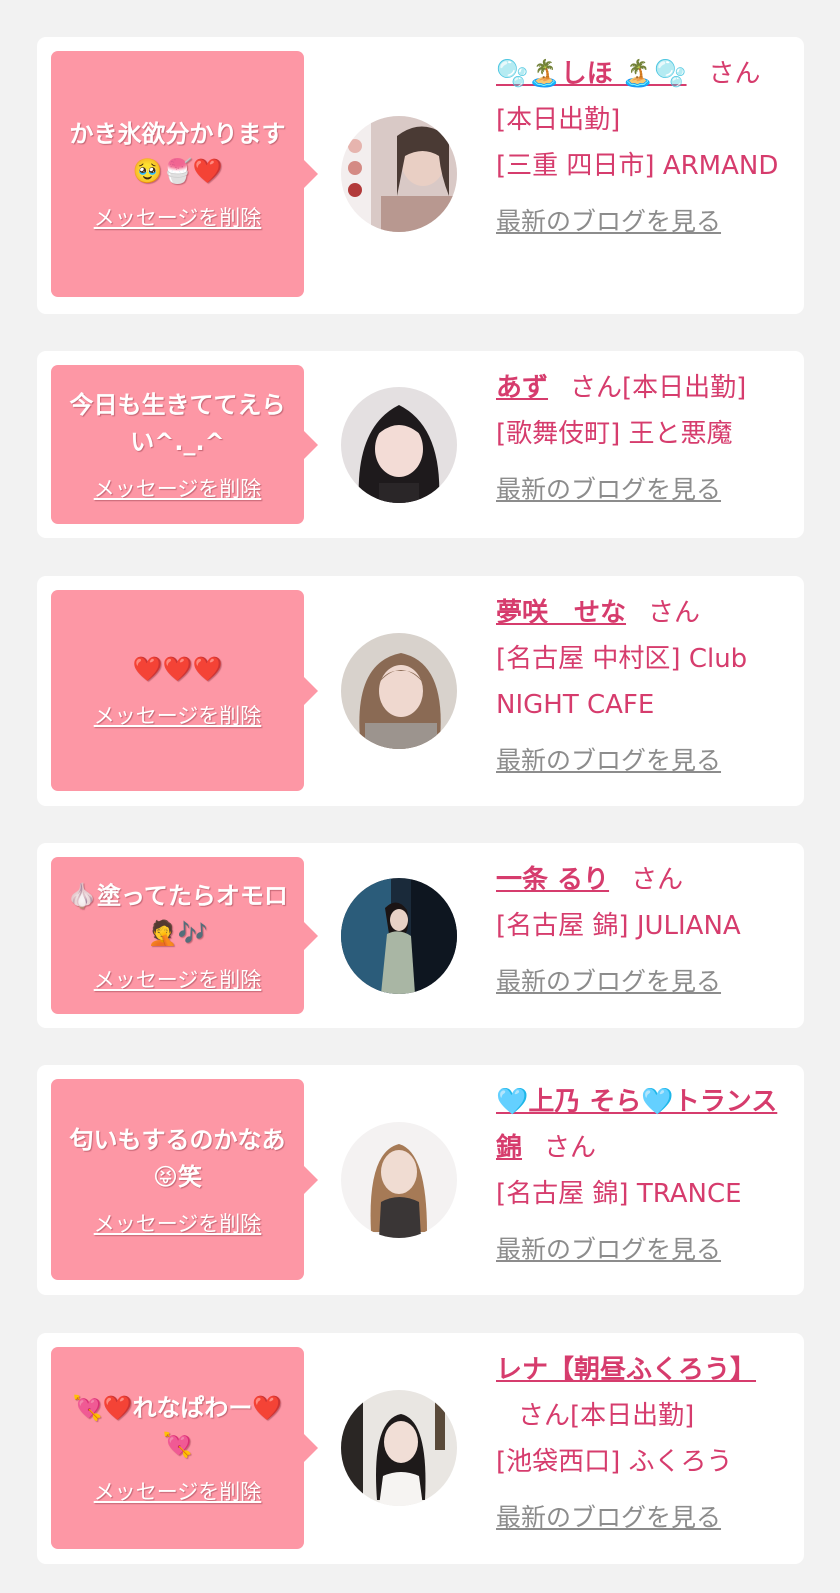 The height and width of the screenshot is (1593, 840). What do you see at coordinates (626, 1370) in the screenshot?
I see `girl-name-link: レナ【朝昼ふくろう】` at bounding box center [626, 1370].